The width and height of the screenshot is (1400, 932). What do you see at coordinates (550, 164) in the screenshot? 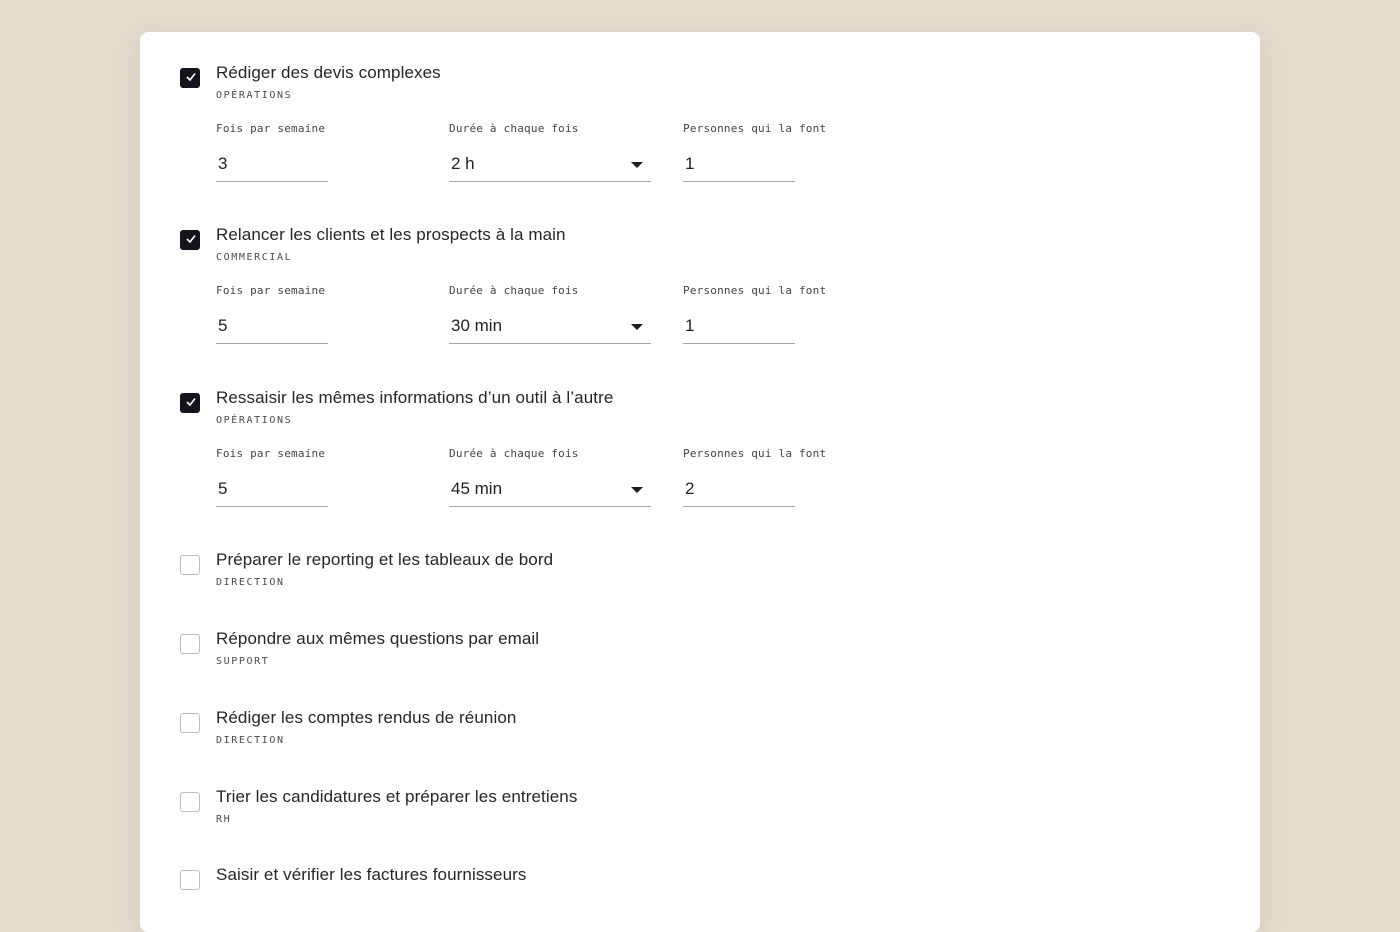
I see `duration-select: 2 h` at bounding box center [550, 164].